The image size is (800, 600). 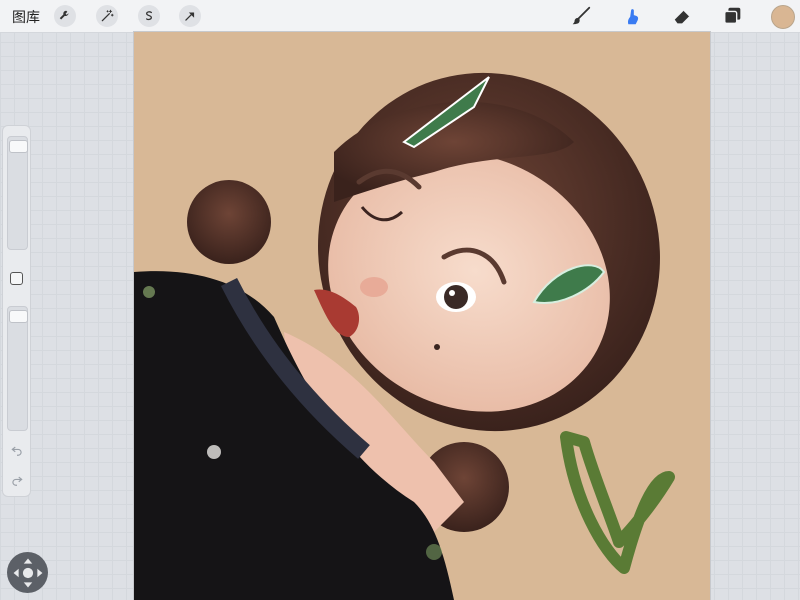 What do you see at coordinates (581, 16) in the screenshot?
I see `brush-icon` at bounding box center [581, 16].